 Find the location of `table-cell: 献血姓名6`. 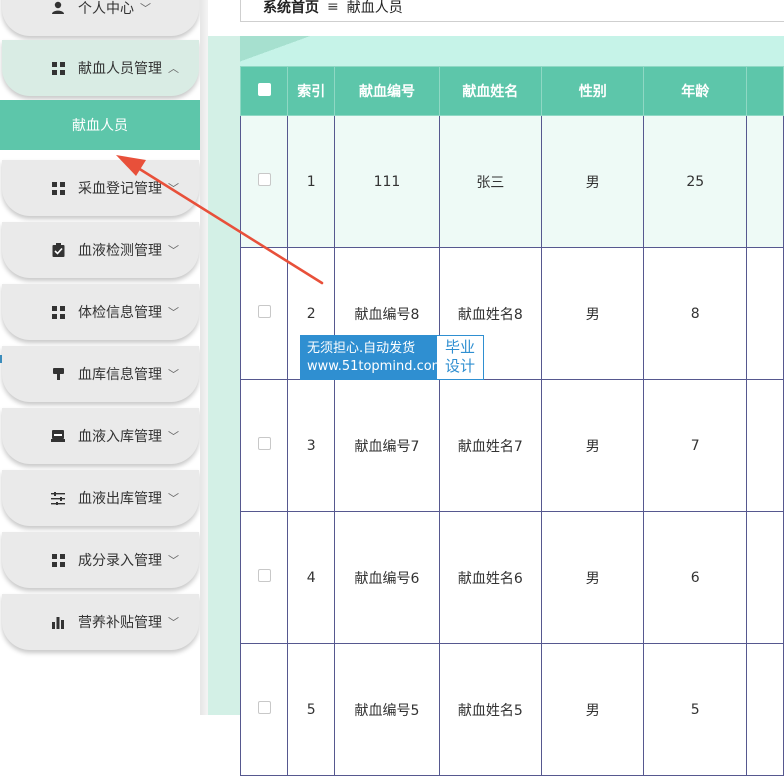

table-cell: 献血姓名6 is located at coordinates (490, 577).